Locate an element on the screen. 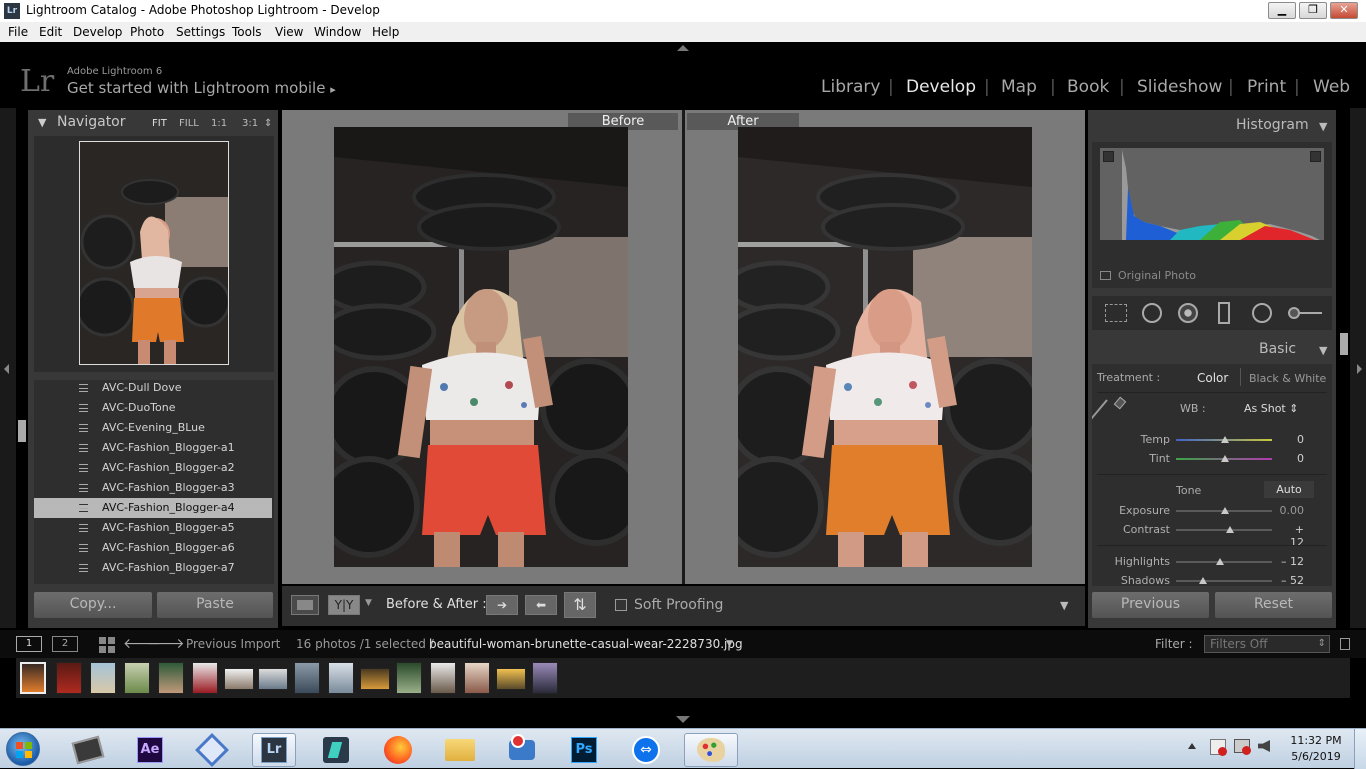 The image size is (1366, 769). original-photo-checkbox is located at coordinates (1105, 275).